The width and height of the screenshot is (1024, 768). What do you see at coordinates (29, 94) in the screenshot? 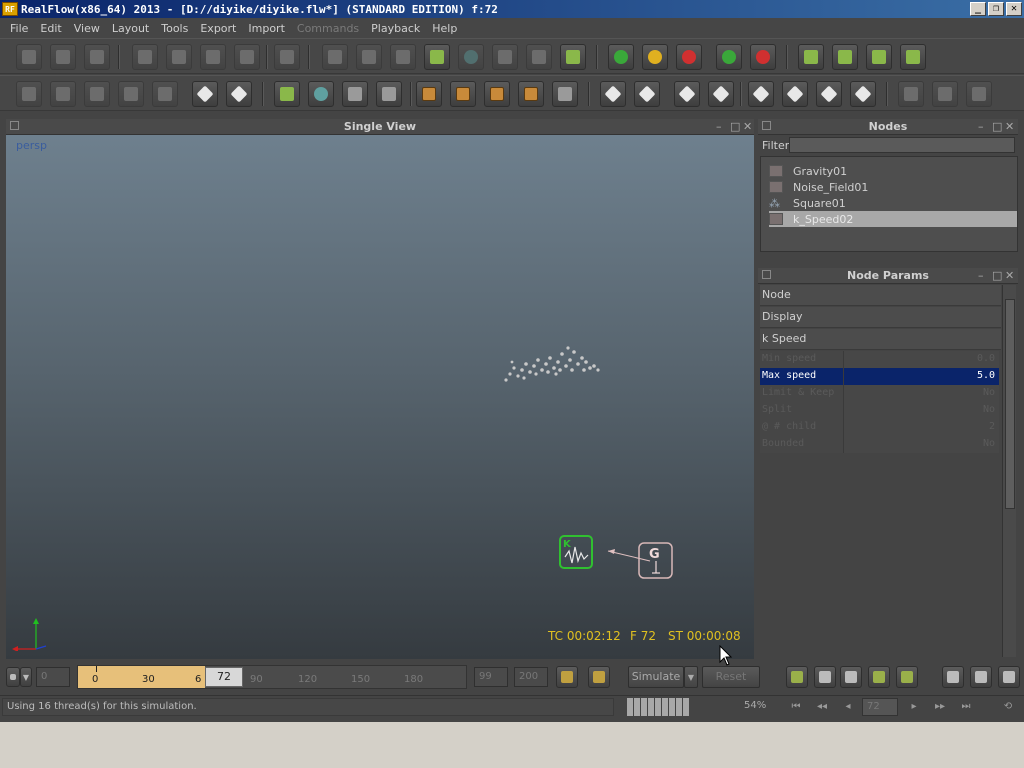
I see `tool-a-button` at bounding box center [29, 94].